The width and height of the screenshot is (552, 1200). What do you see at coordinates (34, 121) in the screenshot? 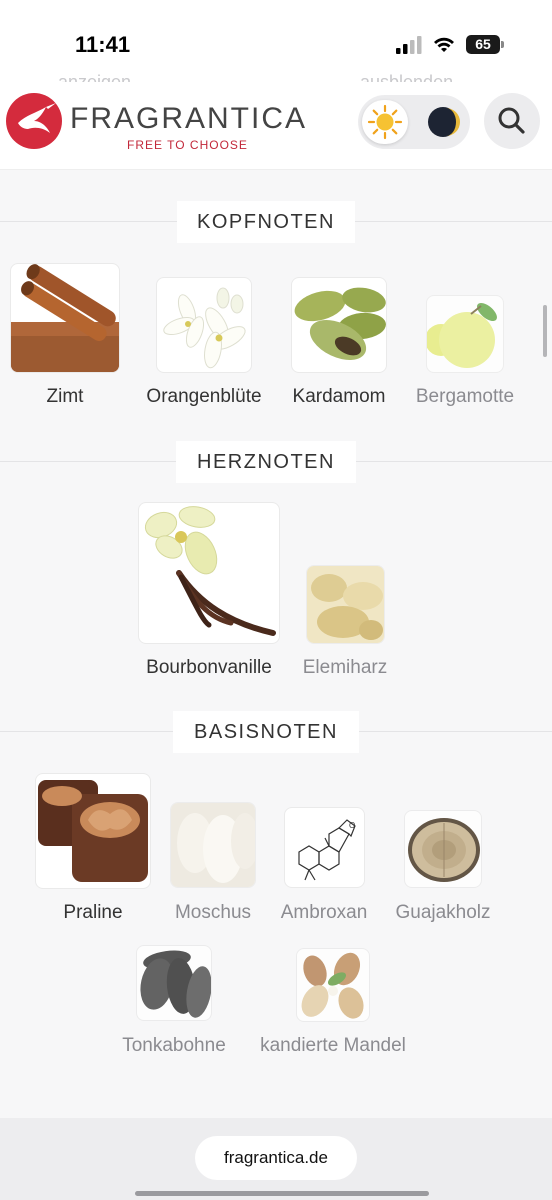
I see `hummingbird-icon` at bounding box center [34, 121].